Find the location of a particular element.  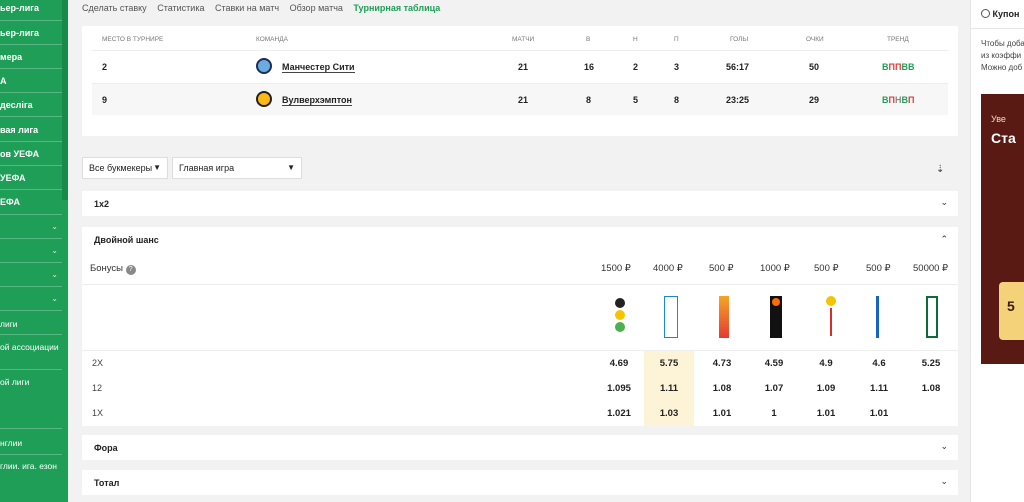

sidebar-sub-item-england-season: глии. ига. езон is located at coordinates (31, 466).